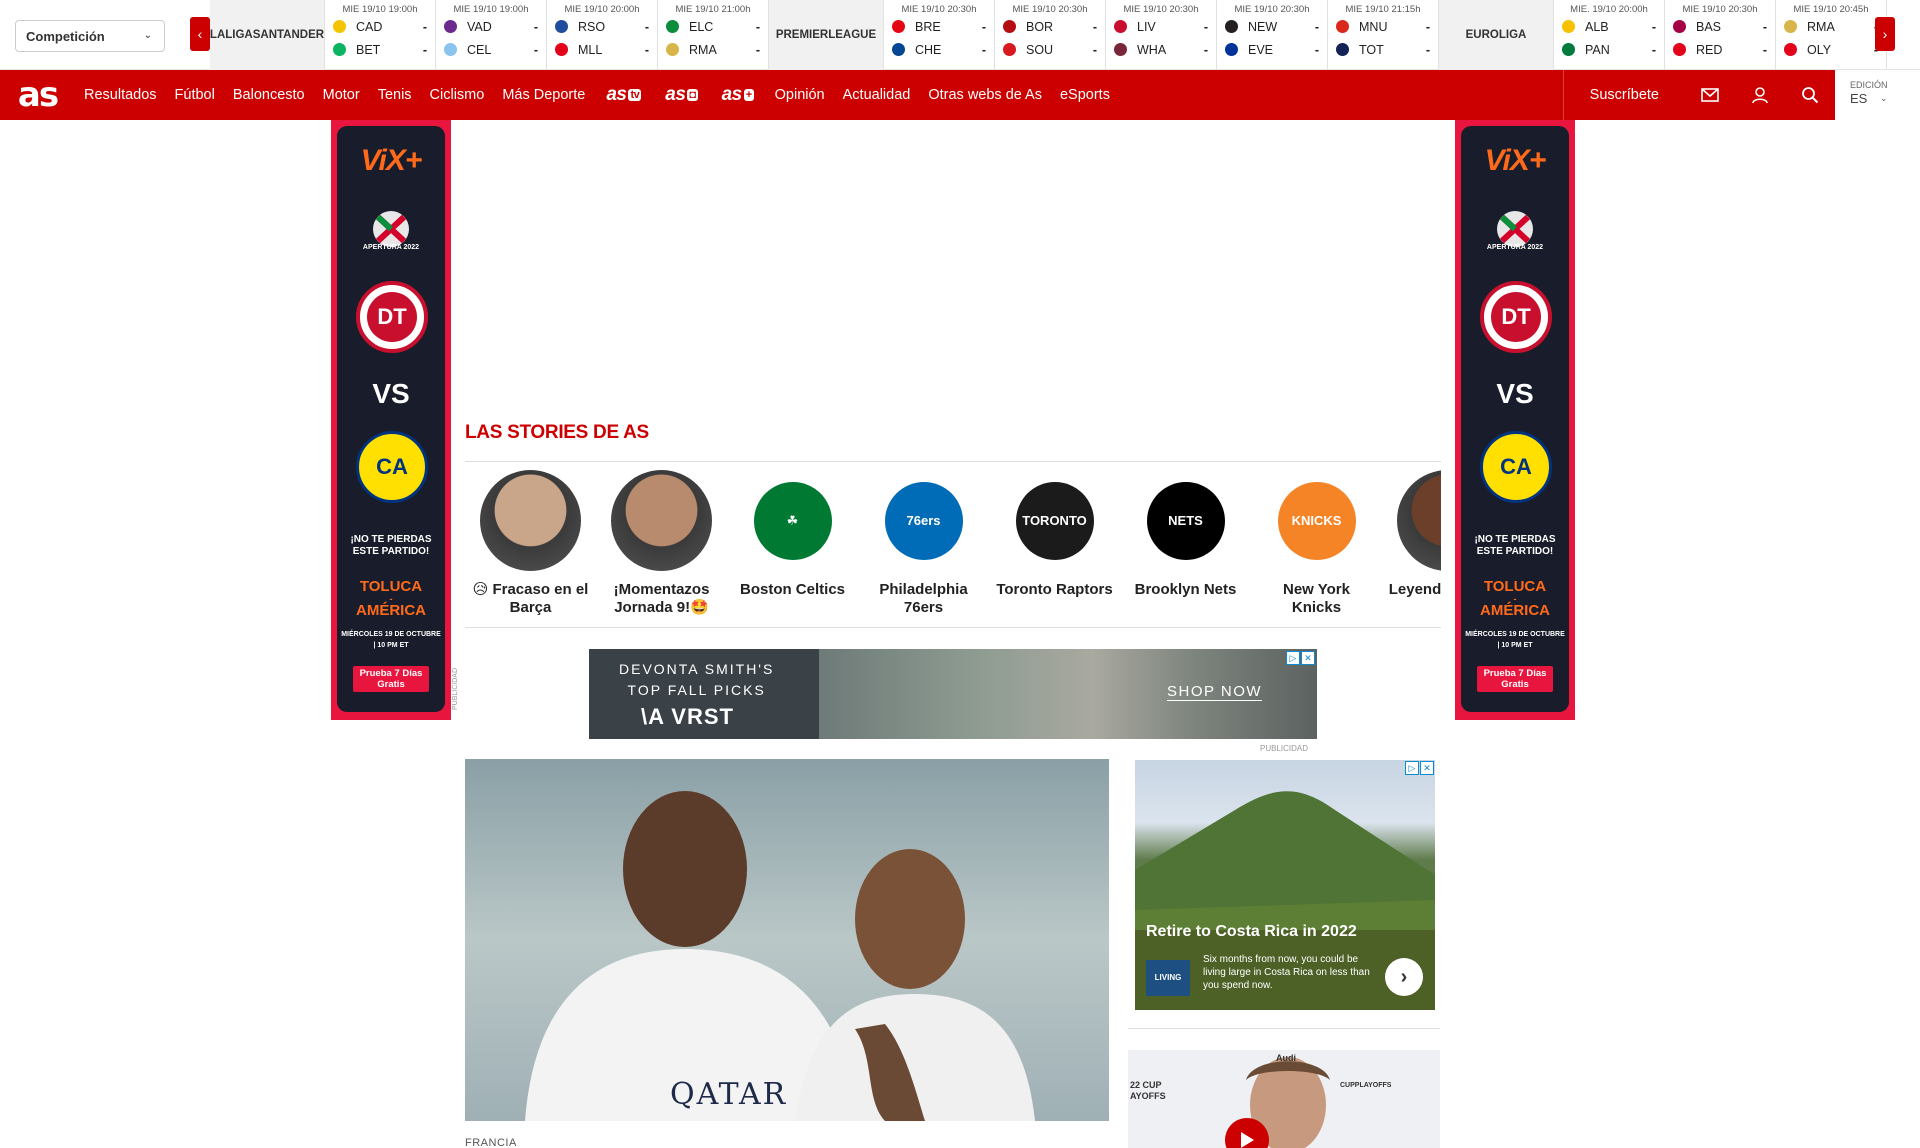 This screenshot has width=1920, height=1148. I want to click on subscribe-link: Suscríbete, so click(1623, 95).